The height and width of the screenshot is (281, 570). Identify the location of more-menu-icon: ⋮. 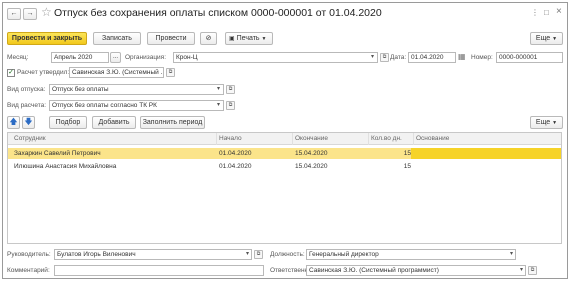
(535, 12).